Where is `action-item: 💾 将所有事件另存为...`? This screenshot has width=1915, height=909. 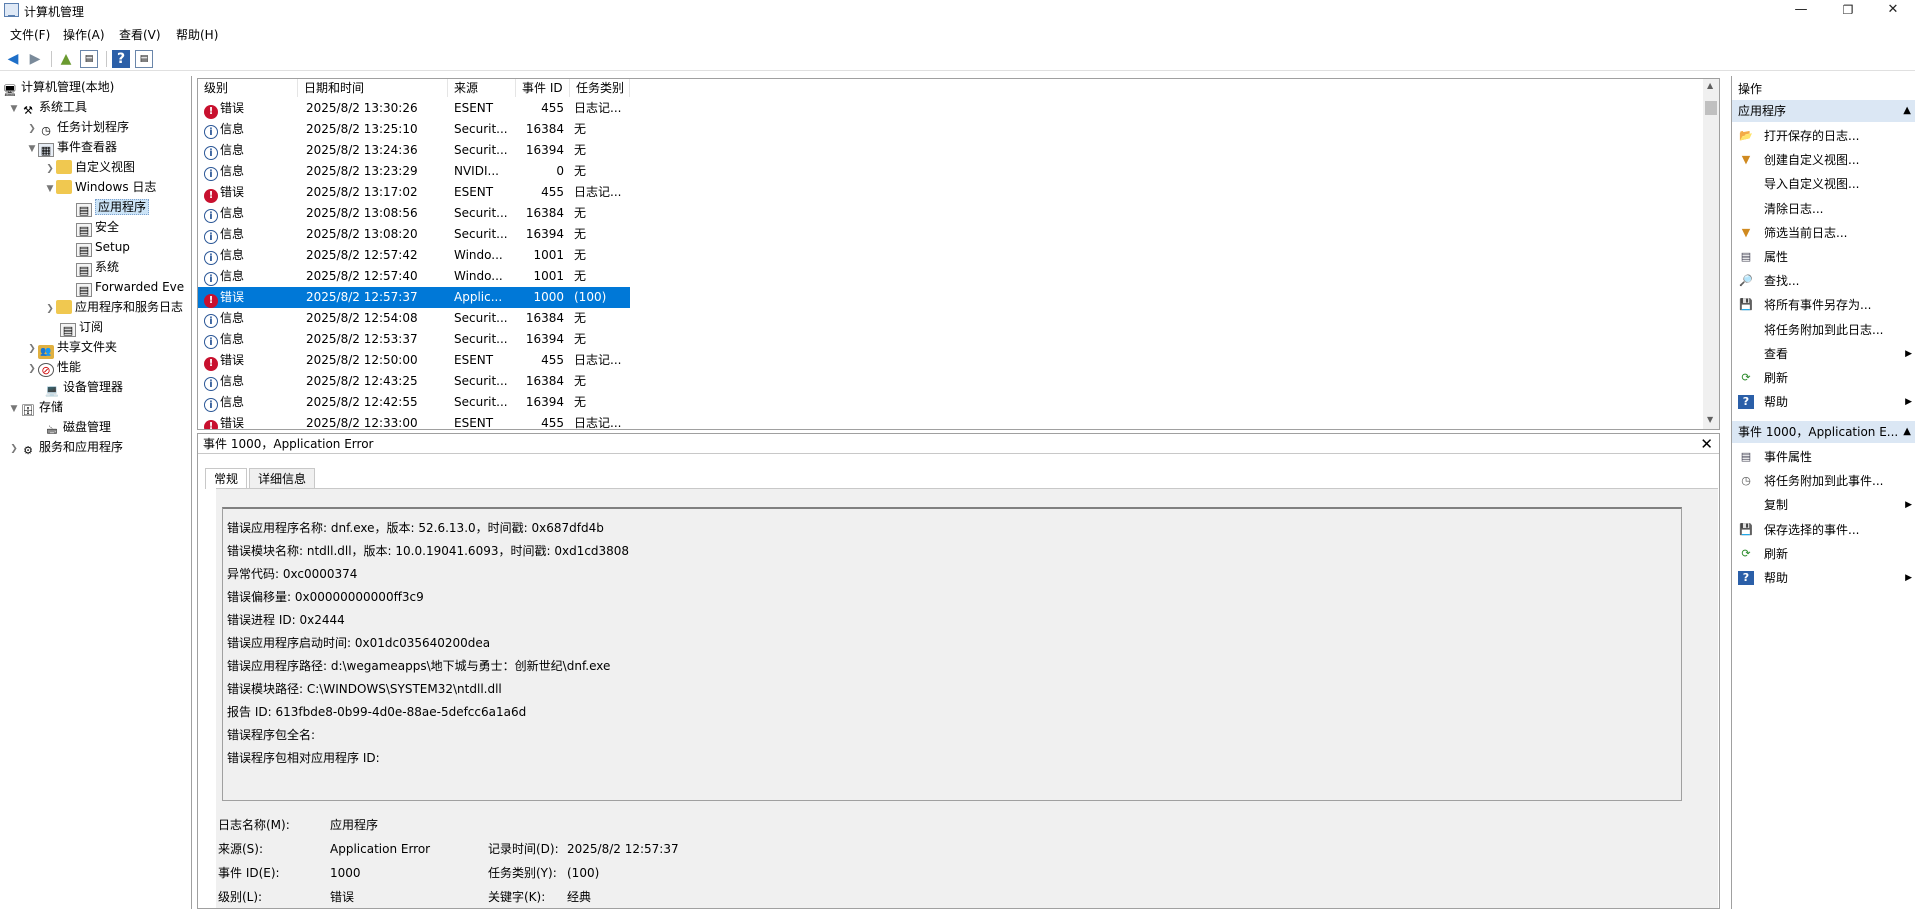 action-item: 💾 将所有事件另存为... is located at coordinates (1823, 305).